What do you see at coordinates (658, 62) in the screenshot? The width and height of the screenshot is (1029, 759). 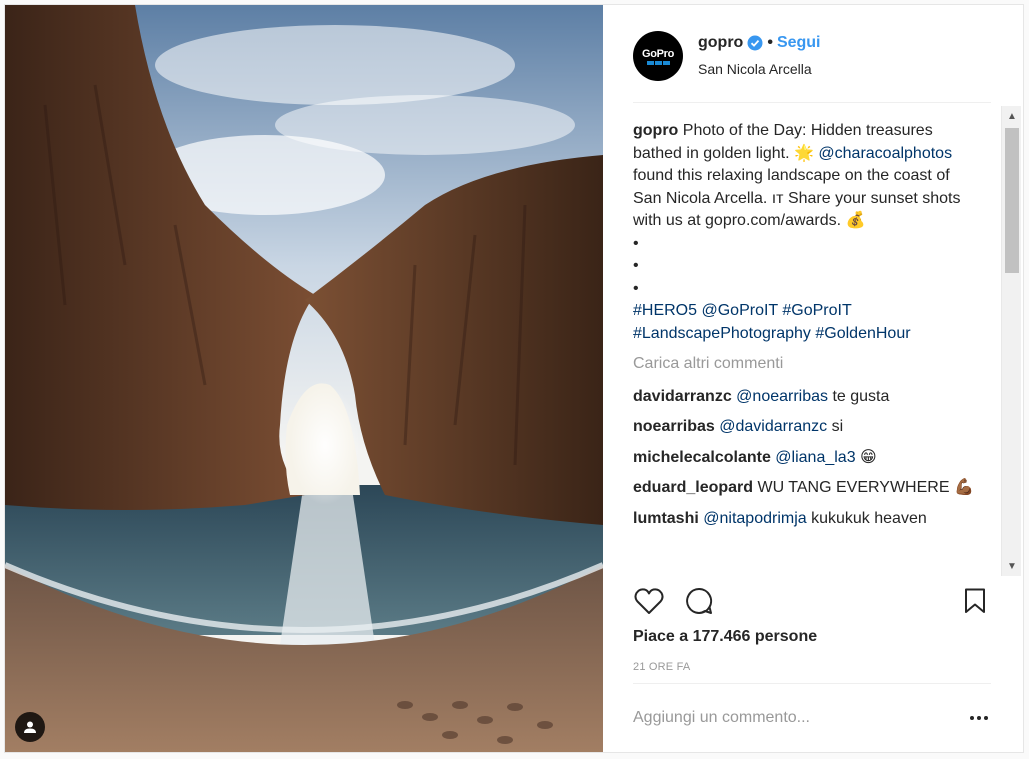 I see `avatar-logo-bar` at bounding box center [658, 62].